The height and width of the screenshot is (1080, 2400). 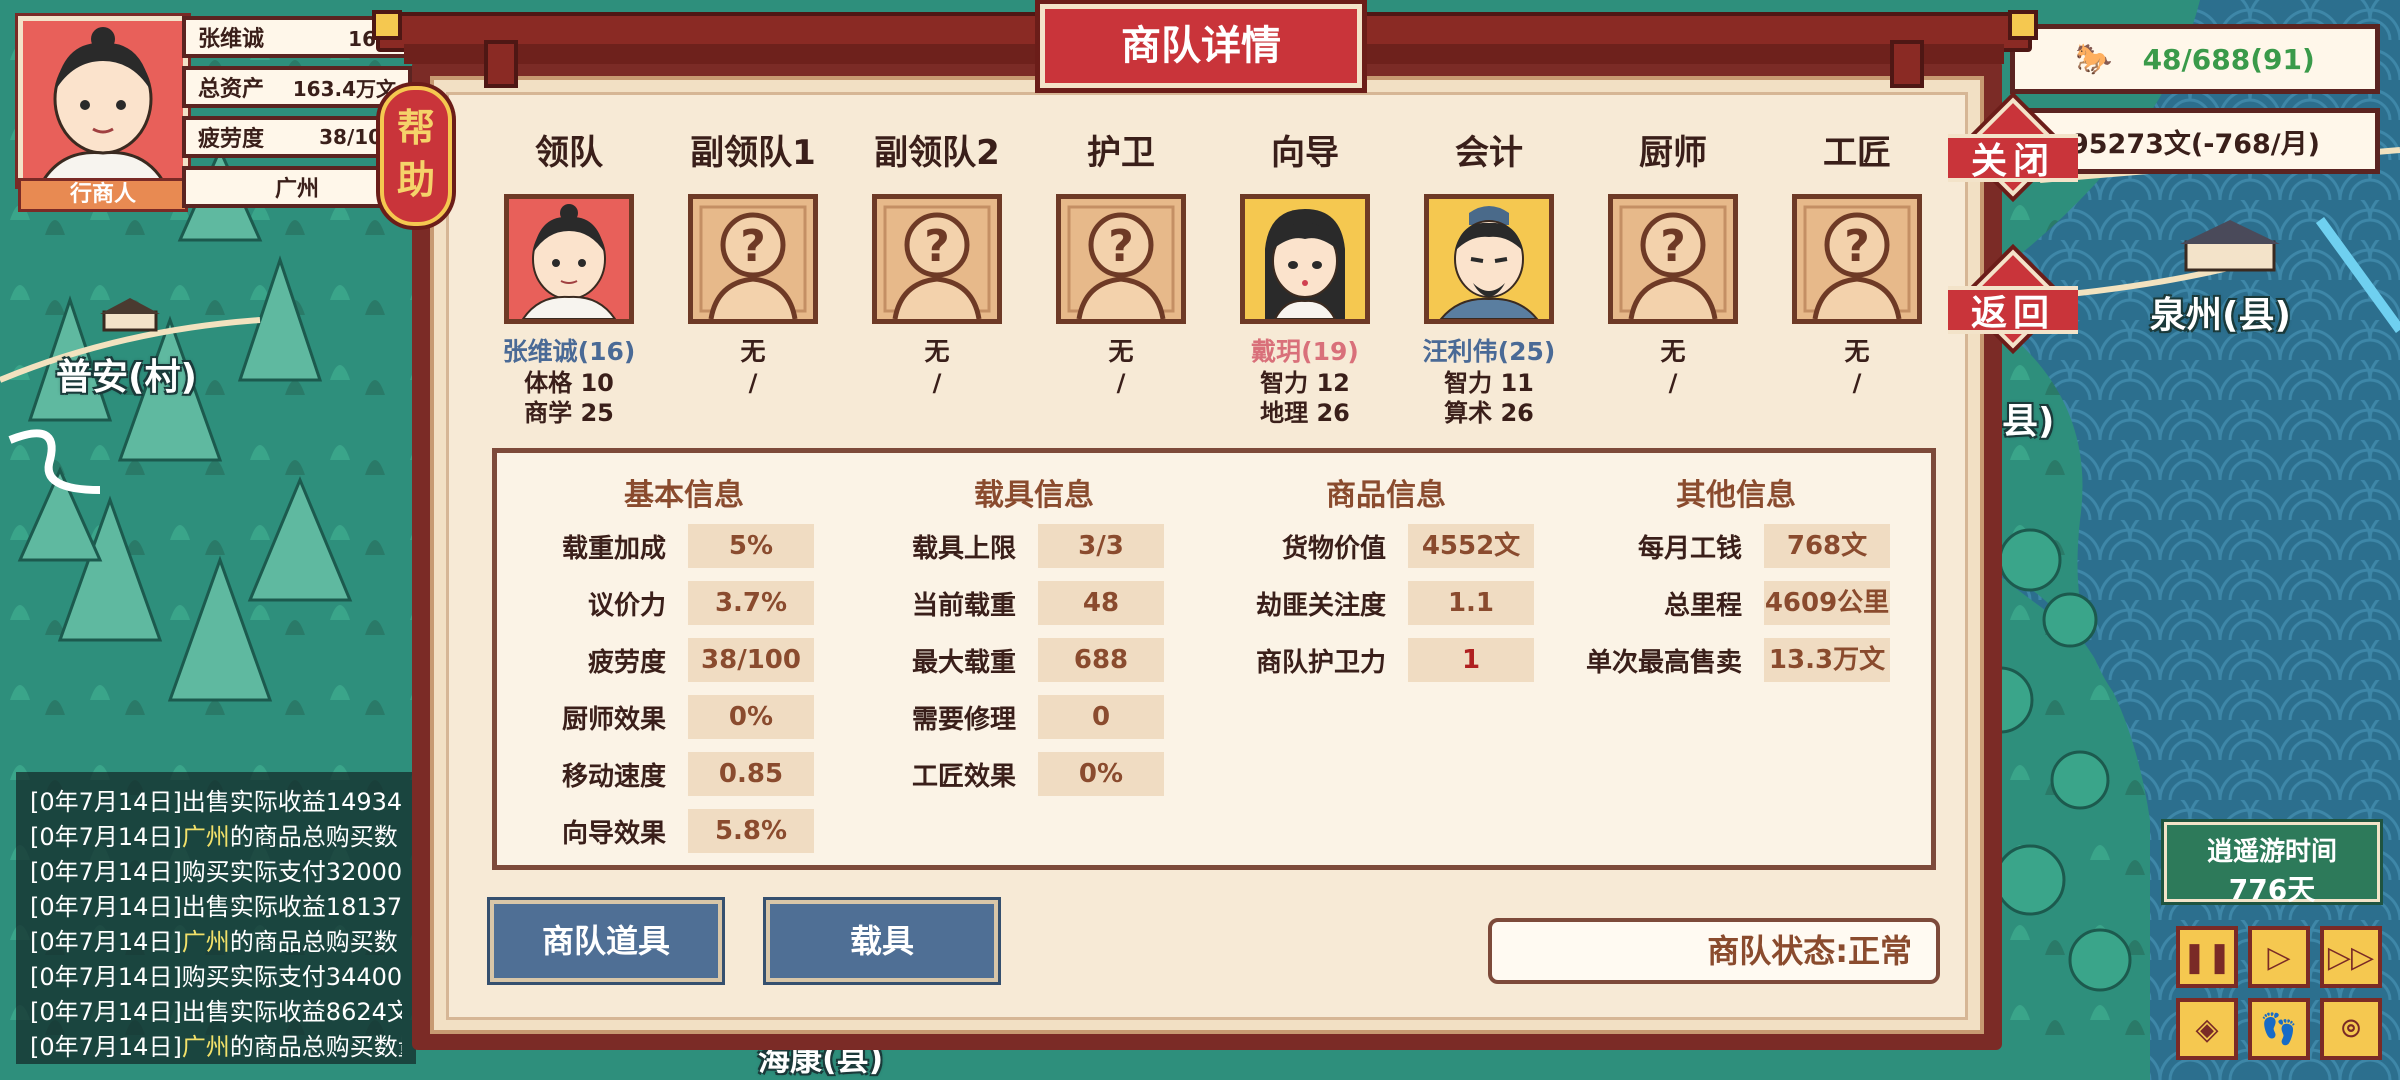 What do you see at coordinates (1734, 660) in the screenshot?
I see `info-row: 单次最高售卖 13.3万文` at bounding box center [1734, 660].